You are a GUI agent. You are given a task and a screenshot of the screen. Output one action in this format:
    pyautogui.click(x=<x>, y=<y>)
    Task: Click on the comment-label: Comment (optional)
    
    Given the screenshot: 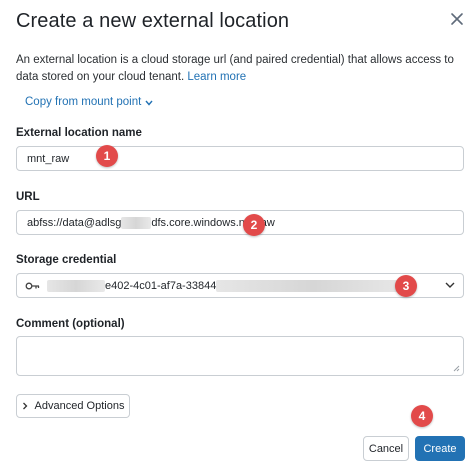 What is the action you would take?
    pyautogui.click(x=70, y=324)
    